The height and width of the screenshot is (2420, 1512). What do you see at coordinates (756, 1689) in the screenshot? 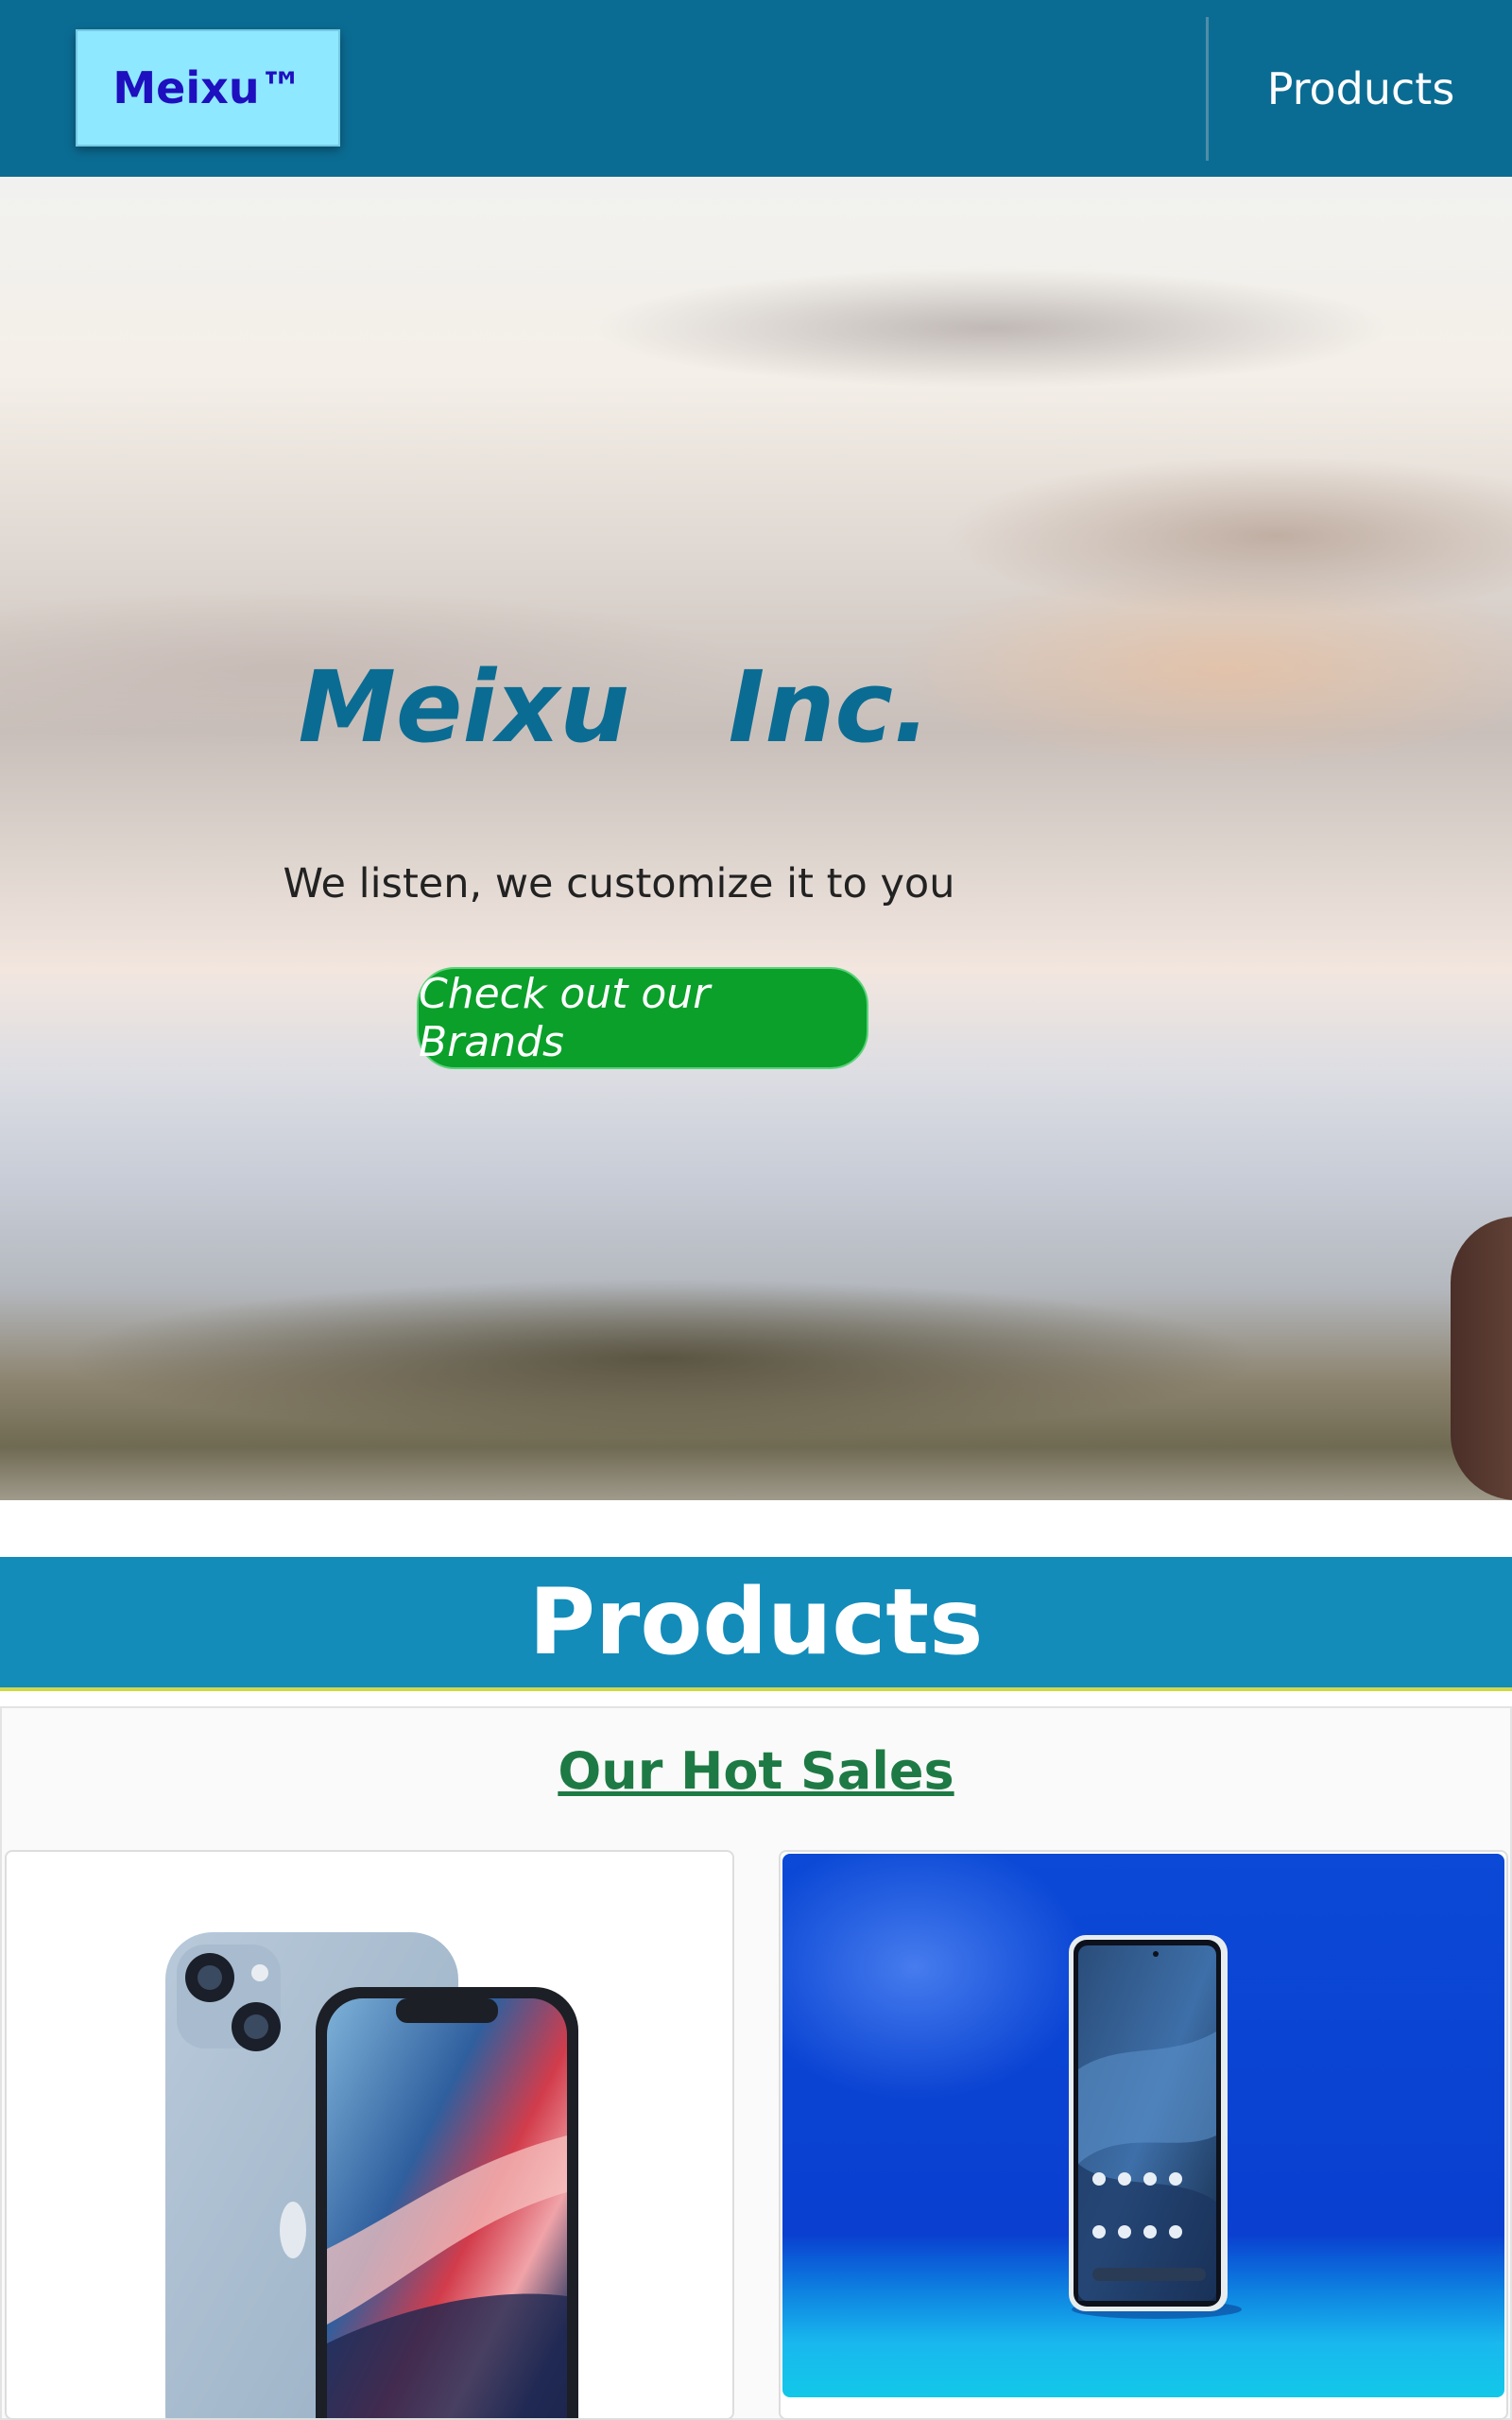
I see `products-heading-underline` at bounding box center [756, 1689].